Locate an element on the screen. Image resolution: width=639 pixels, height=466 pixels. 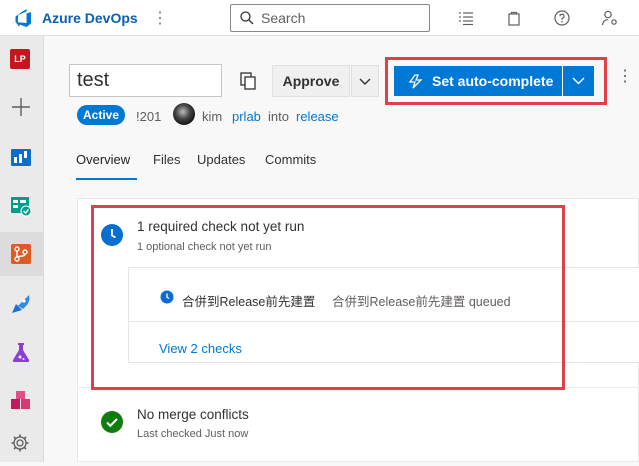
approve-button: Approve is located at coordinates (311, 81).